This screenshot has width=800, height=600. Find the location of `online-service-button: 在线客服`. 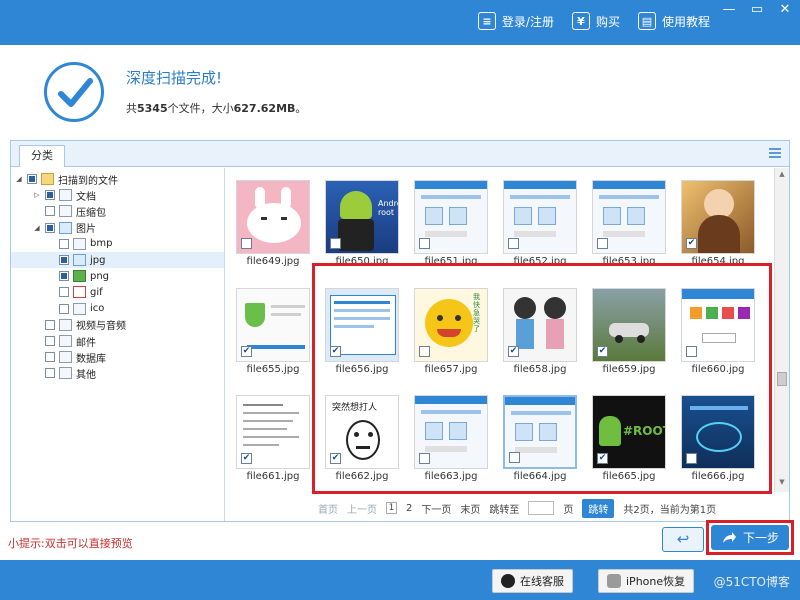

online-service-button: 在线客服 is located at coordinates (532, 581).